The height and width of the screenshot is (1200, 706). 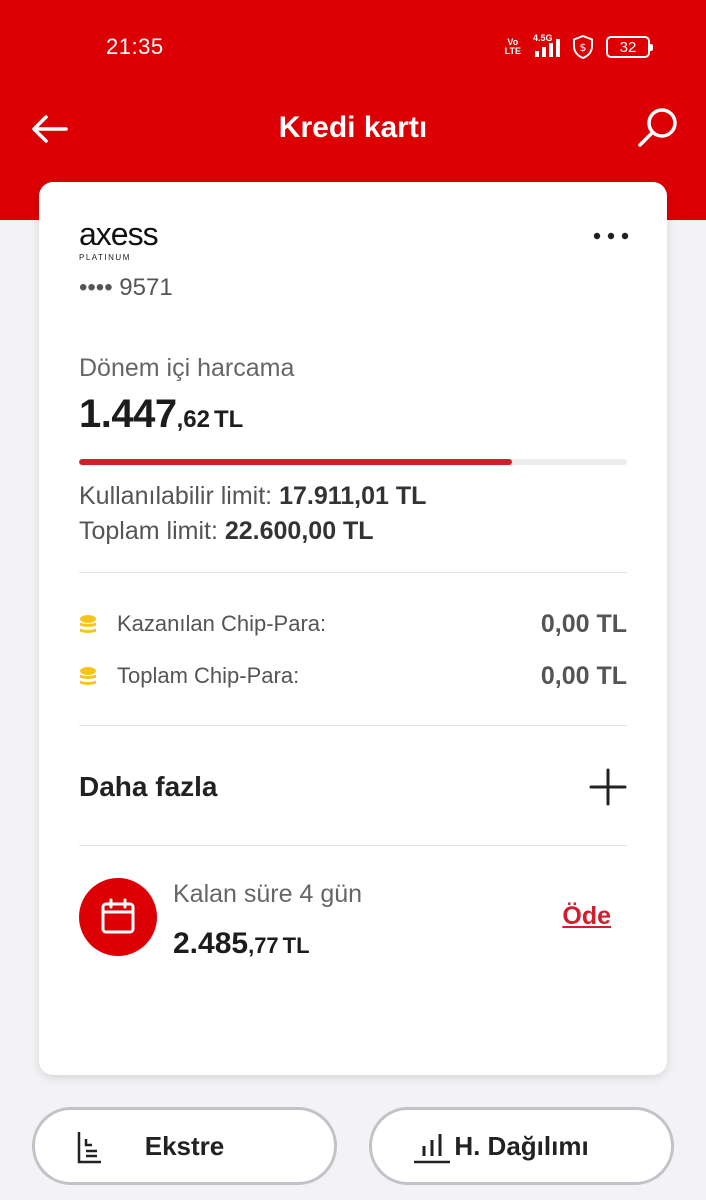 I want to click on status-bar: 21:35 Vo LTE 4.5G $ 32, so click(x=353, y=47).